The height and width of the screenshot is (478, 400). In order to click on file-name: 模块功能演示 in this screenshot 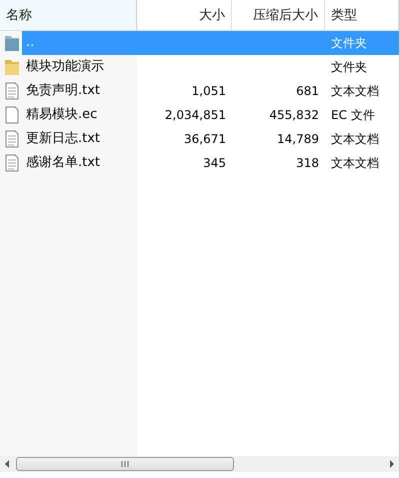, I will do `click(80, 67)`.